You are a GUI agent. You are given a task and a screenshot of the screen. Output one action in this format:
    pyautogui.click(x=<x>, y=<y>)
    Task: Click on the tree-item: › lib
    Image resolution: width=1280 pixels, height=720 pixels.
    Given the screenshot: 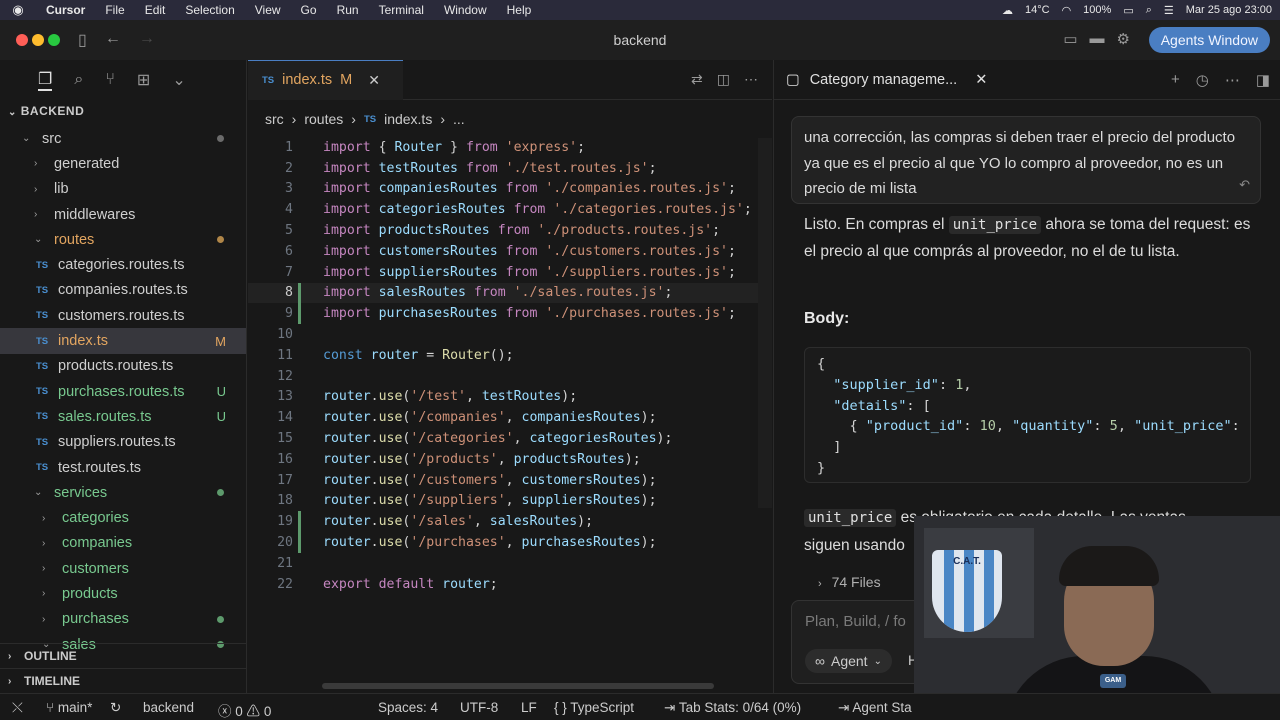 What is the action you would take?
    pyautogui.click(x=123, y=189)
    